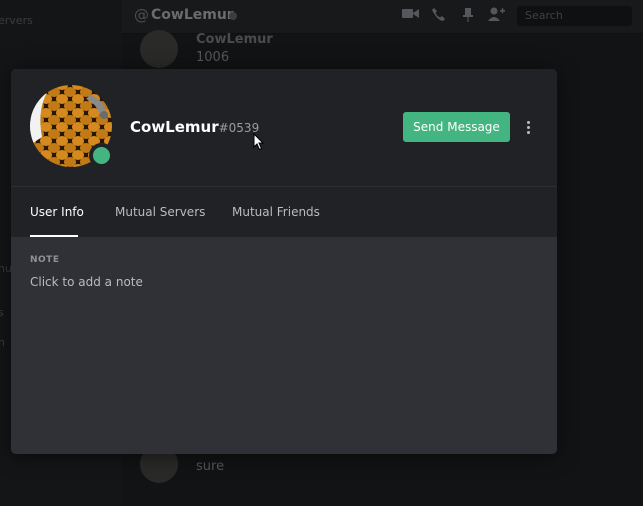 The width and height of the screenshot is (643, 506). I want to click on pin-icon, so click(470, 14).